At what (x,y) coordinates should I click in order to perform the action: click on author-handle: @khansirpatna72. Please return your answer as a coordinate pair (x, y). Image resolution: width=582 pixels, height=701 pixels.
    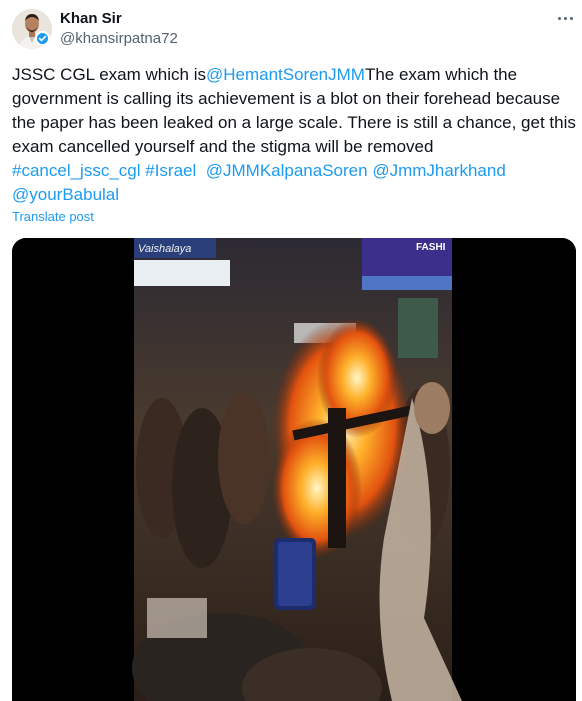
    Looking at the image, I should click on (119, 39).